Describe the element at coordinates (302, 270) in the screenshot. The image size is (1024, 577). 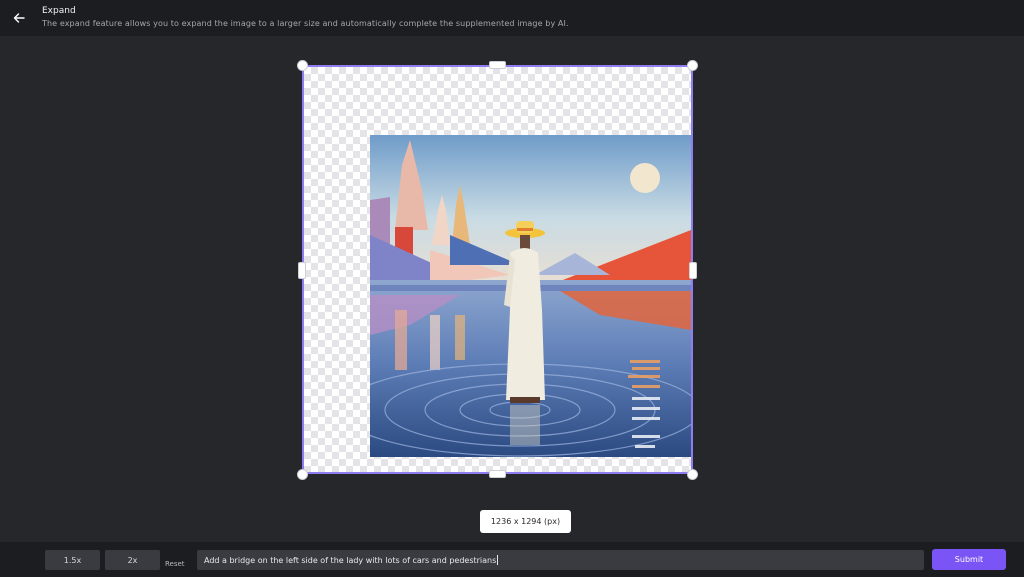
I see `resize-handle-left` at that location.